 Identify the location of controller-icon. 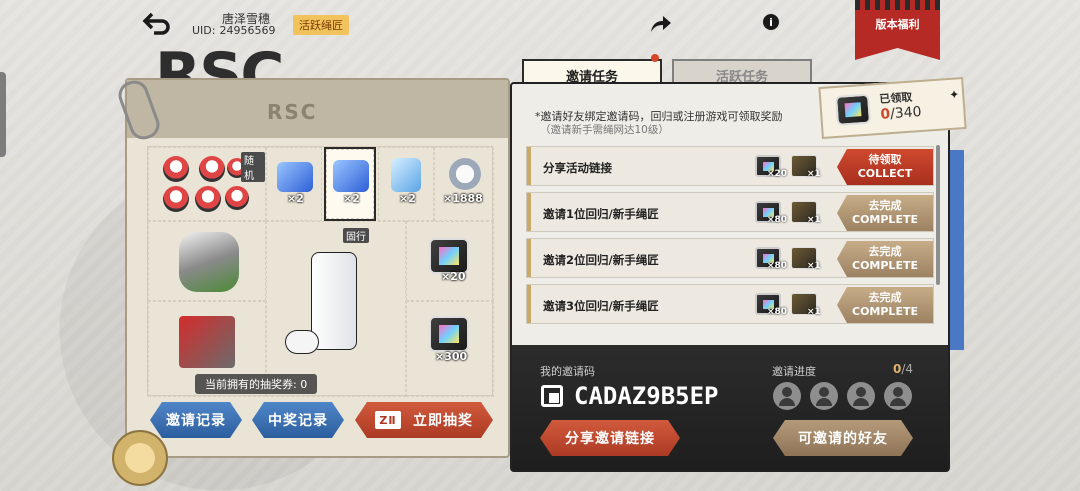
(302, 342).